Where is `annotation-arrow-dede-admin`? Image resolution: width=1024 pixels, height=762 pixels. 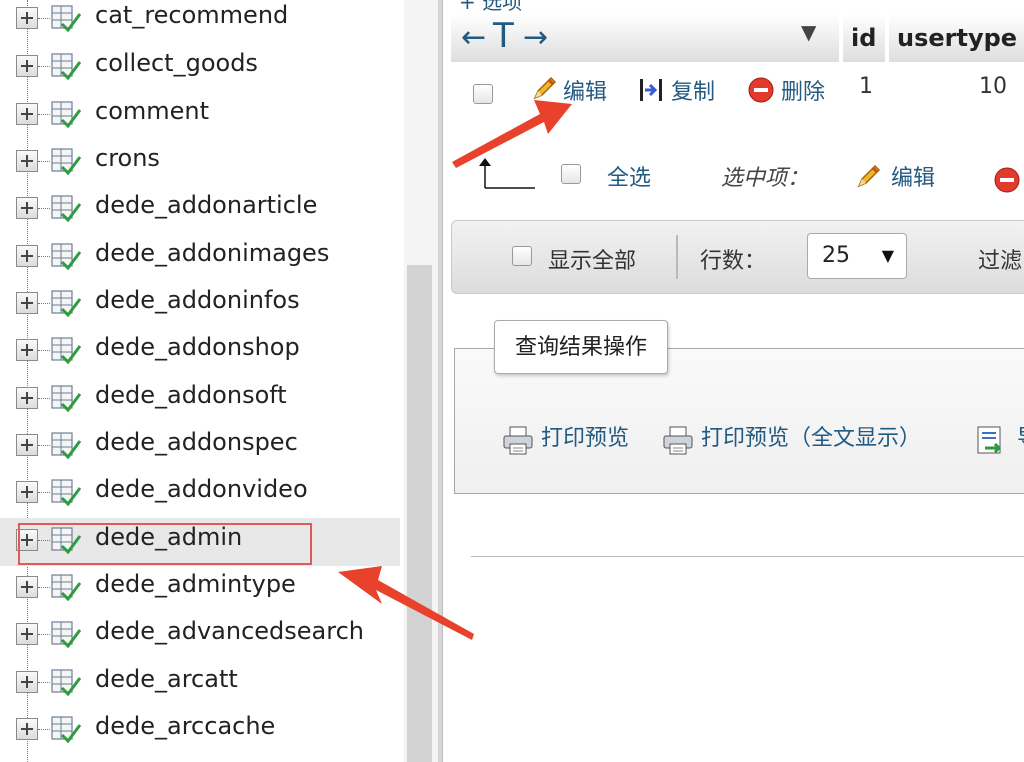 annotation-arrow-dede-admin is located at coordinates (406, 603).